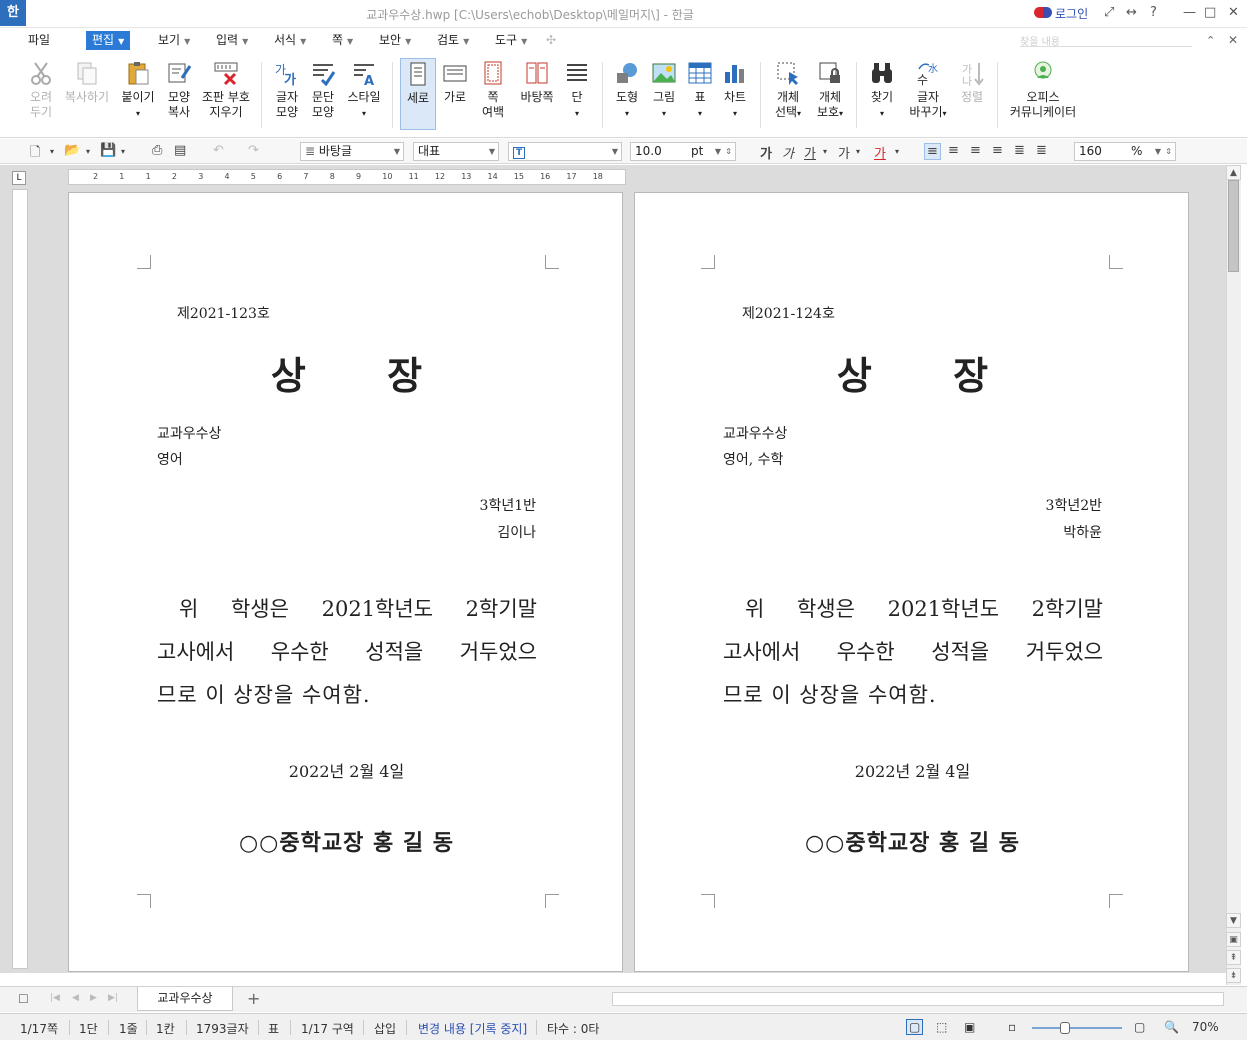 This screenshot has width=1247, height=1040. What do you see at coordinates (113, 998) in the screenshot?
I see `last-tab-icon: ▶|` at bounding box center [113, 998].